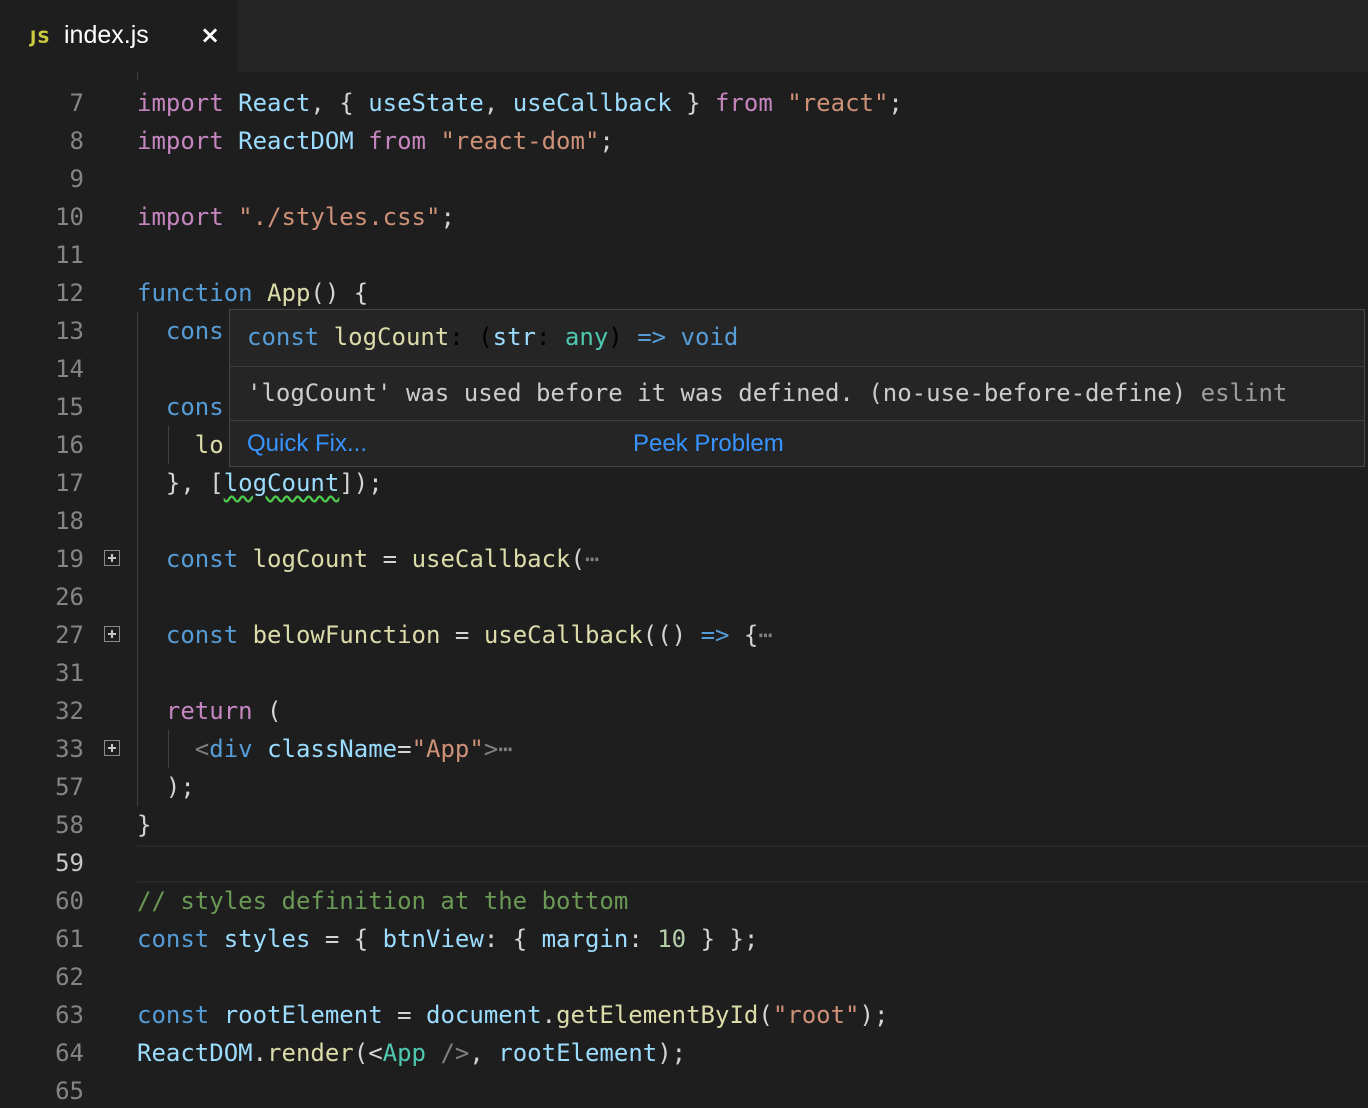 This screenshot has width=1368, height=1108. What do you see at coordinates (69, 407) in the screenshot?
I see `line-number: 15` at bounding box center [69, 407].